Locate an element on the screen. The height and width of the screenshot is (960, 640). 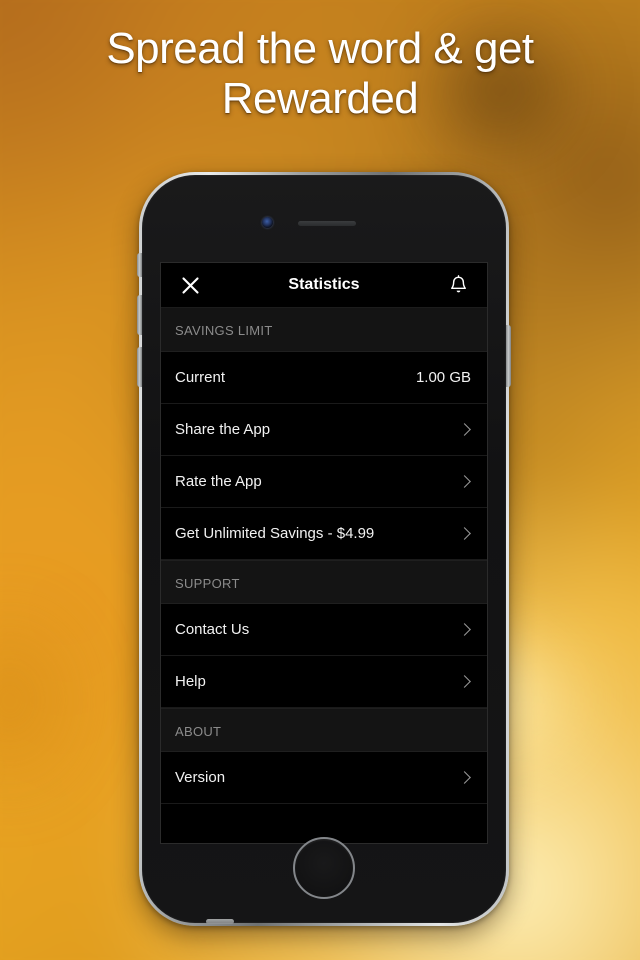
home-button is located at coordinates (324, 868).